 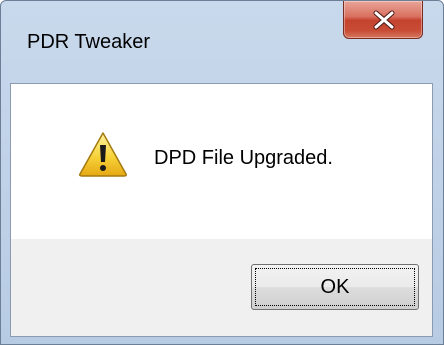 I want to click on close-button, so click(x=383, y=20).